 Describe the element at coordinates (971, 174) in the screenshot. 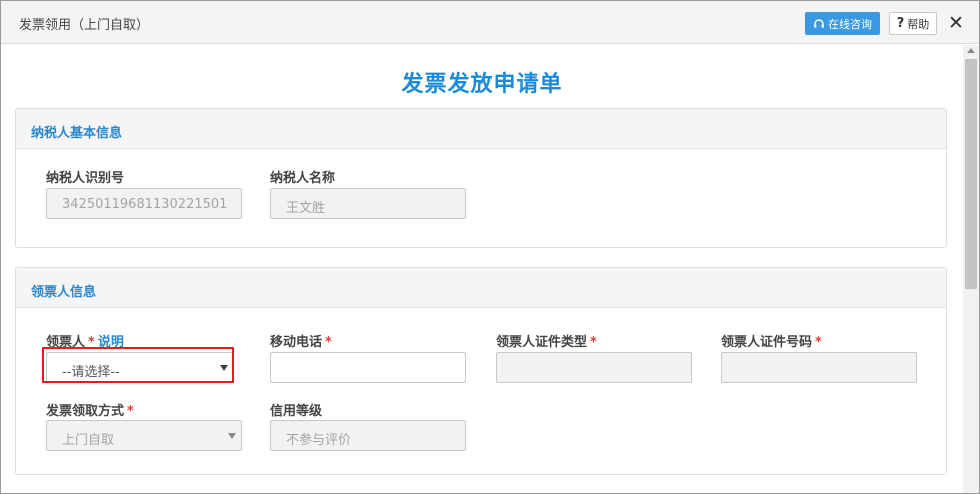

I see `scroll-thumb` at that location.